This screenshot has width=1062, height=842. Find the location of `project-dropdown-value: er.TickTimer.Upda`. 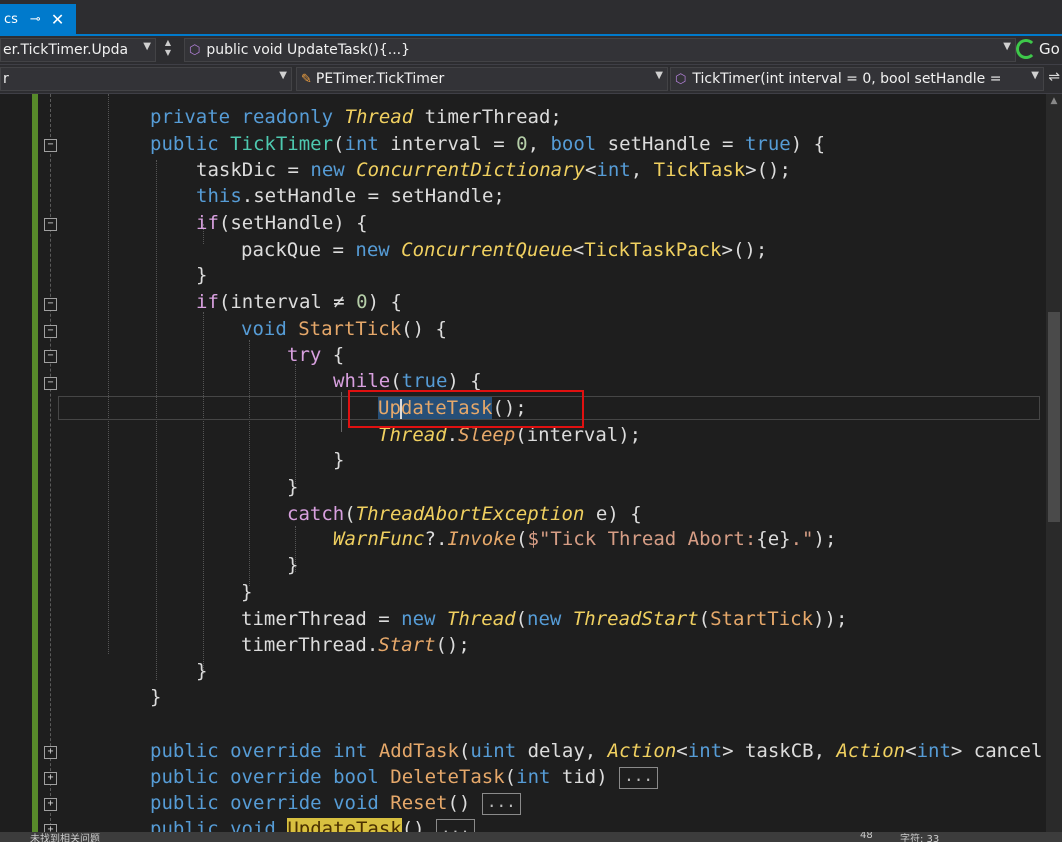

project-dropdown-value: er.TickTimer.Upda is located at coordinates (66, 50).